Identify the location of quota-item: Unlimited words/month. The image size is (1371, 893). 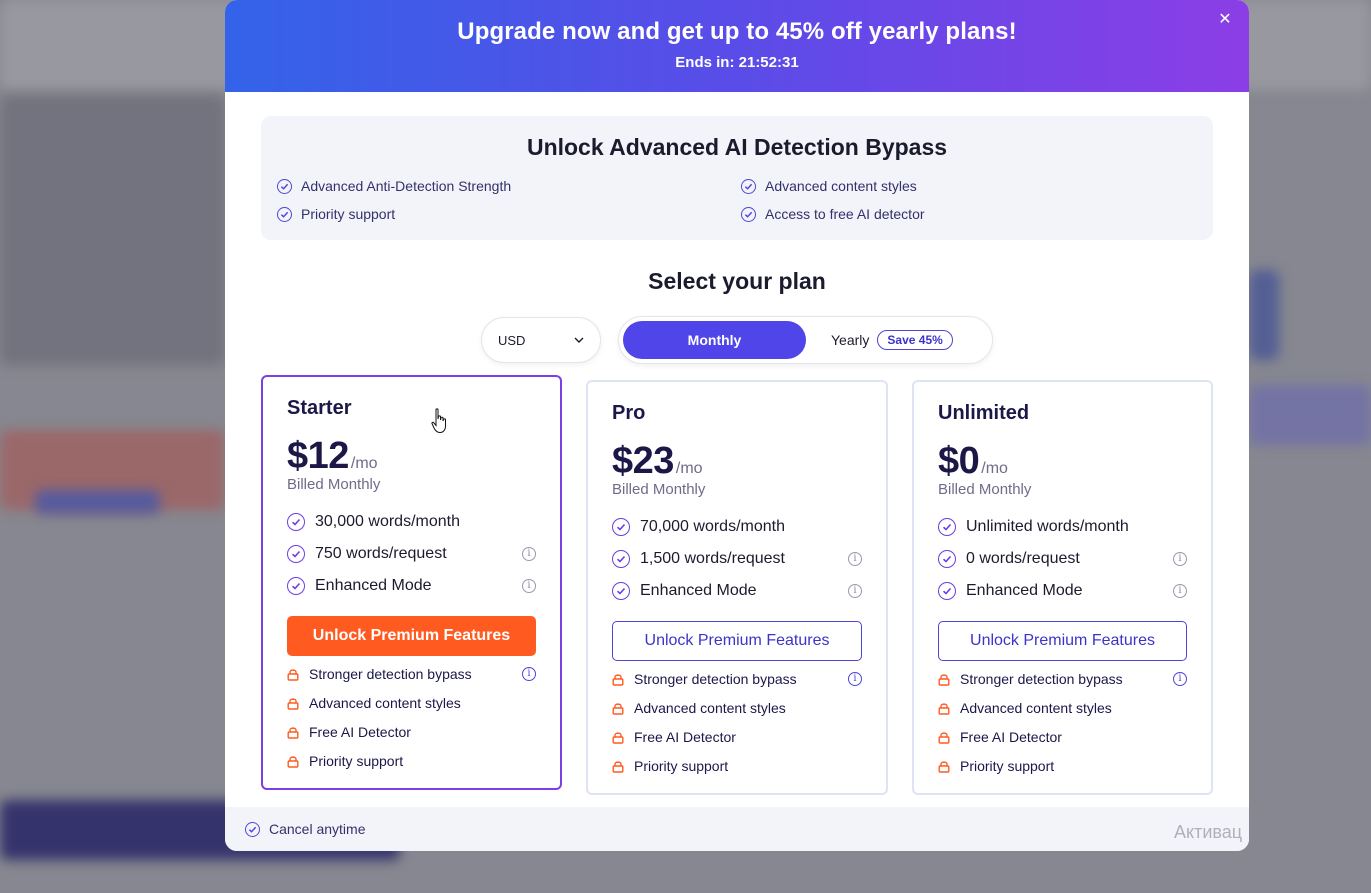
(1062, 527).